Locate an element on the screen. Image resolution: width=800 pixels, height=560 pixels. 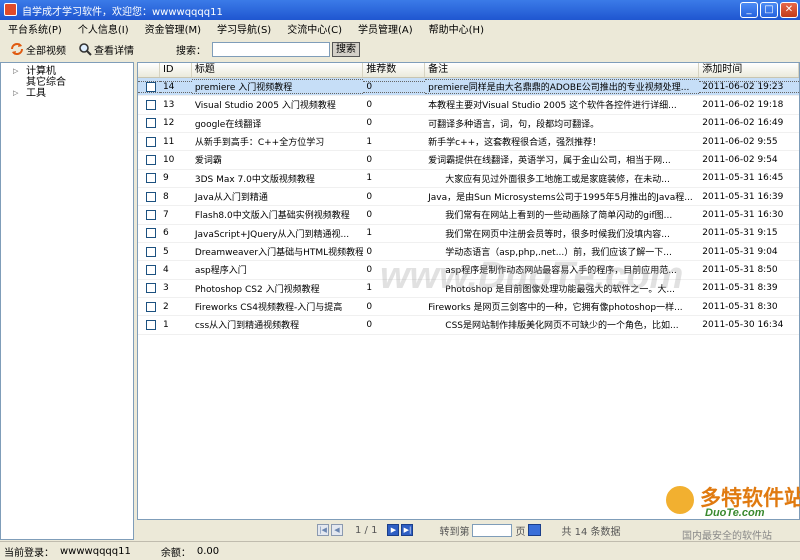
cell-title: 从新手到高手：C++全方位学习 is located at coordinates (259, 143).